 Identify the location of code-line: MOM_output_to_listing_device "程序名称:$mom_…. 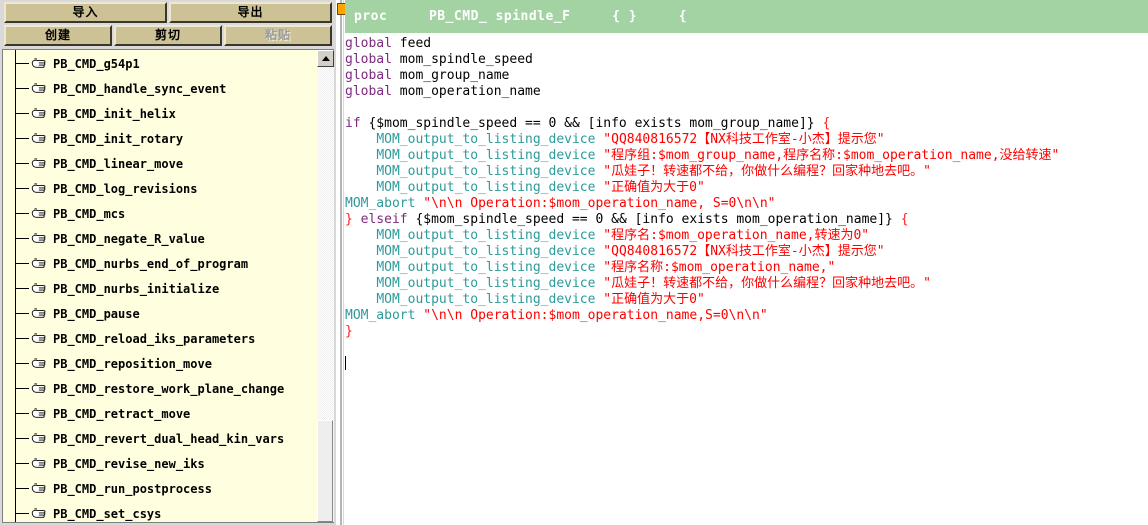
(746, 268).